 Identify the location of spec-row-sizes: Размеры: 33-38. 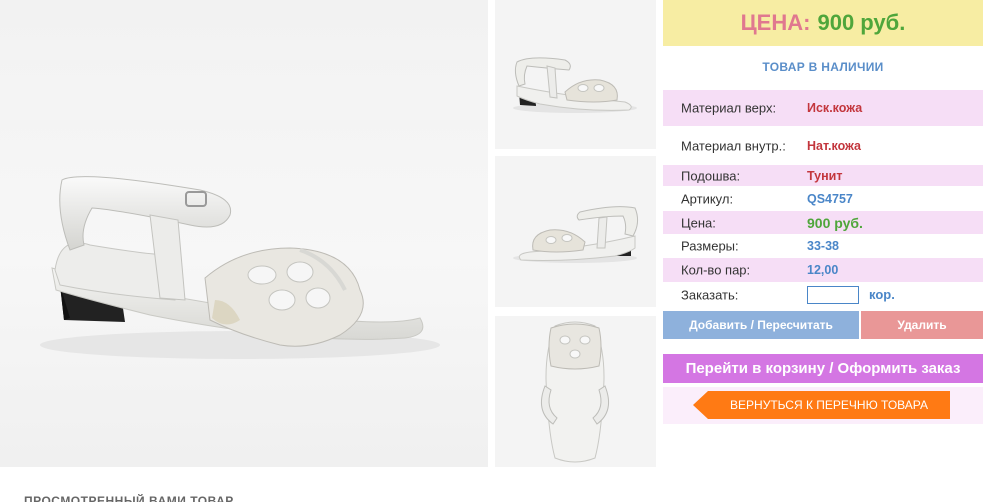
(823, 246).